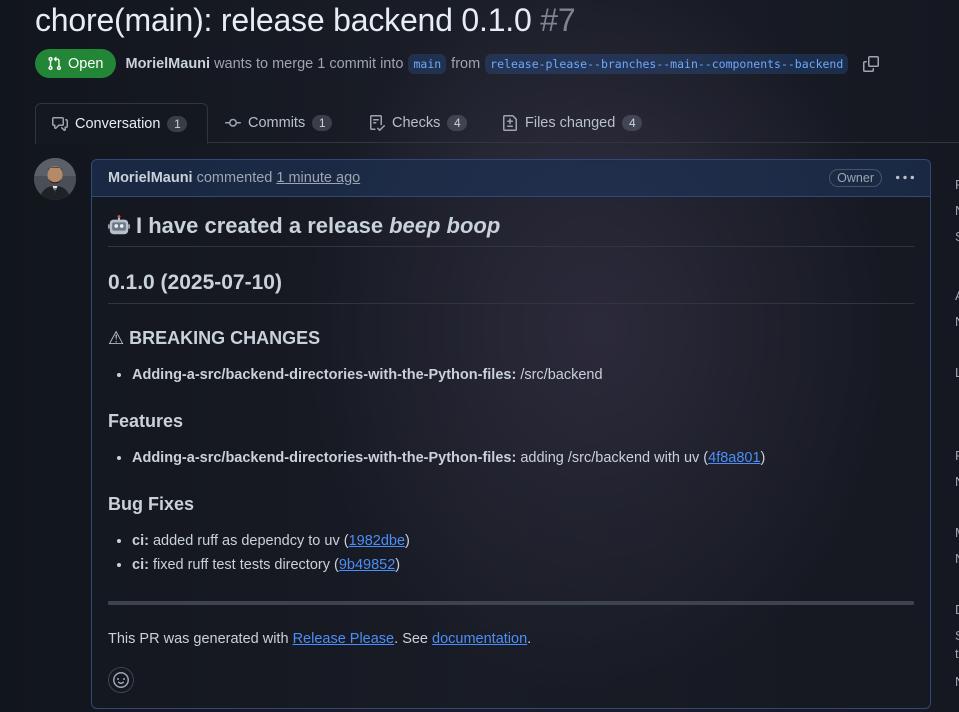 The image size is (959, 712). I want to click on commit-link: 1982dbe, so click(377, 541).